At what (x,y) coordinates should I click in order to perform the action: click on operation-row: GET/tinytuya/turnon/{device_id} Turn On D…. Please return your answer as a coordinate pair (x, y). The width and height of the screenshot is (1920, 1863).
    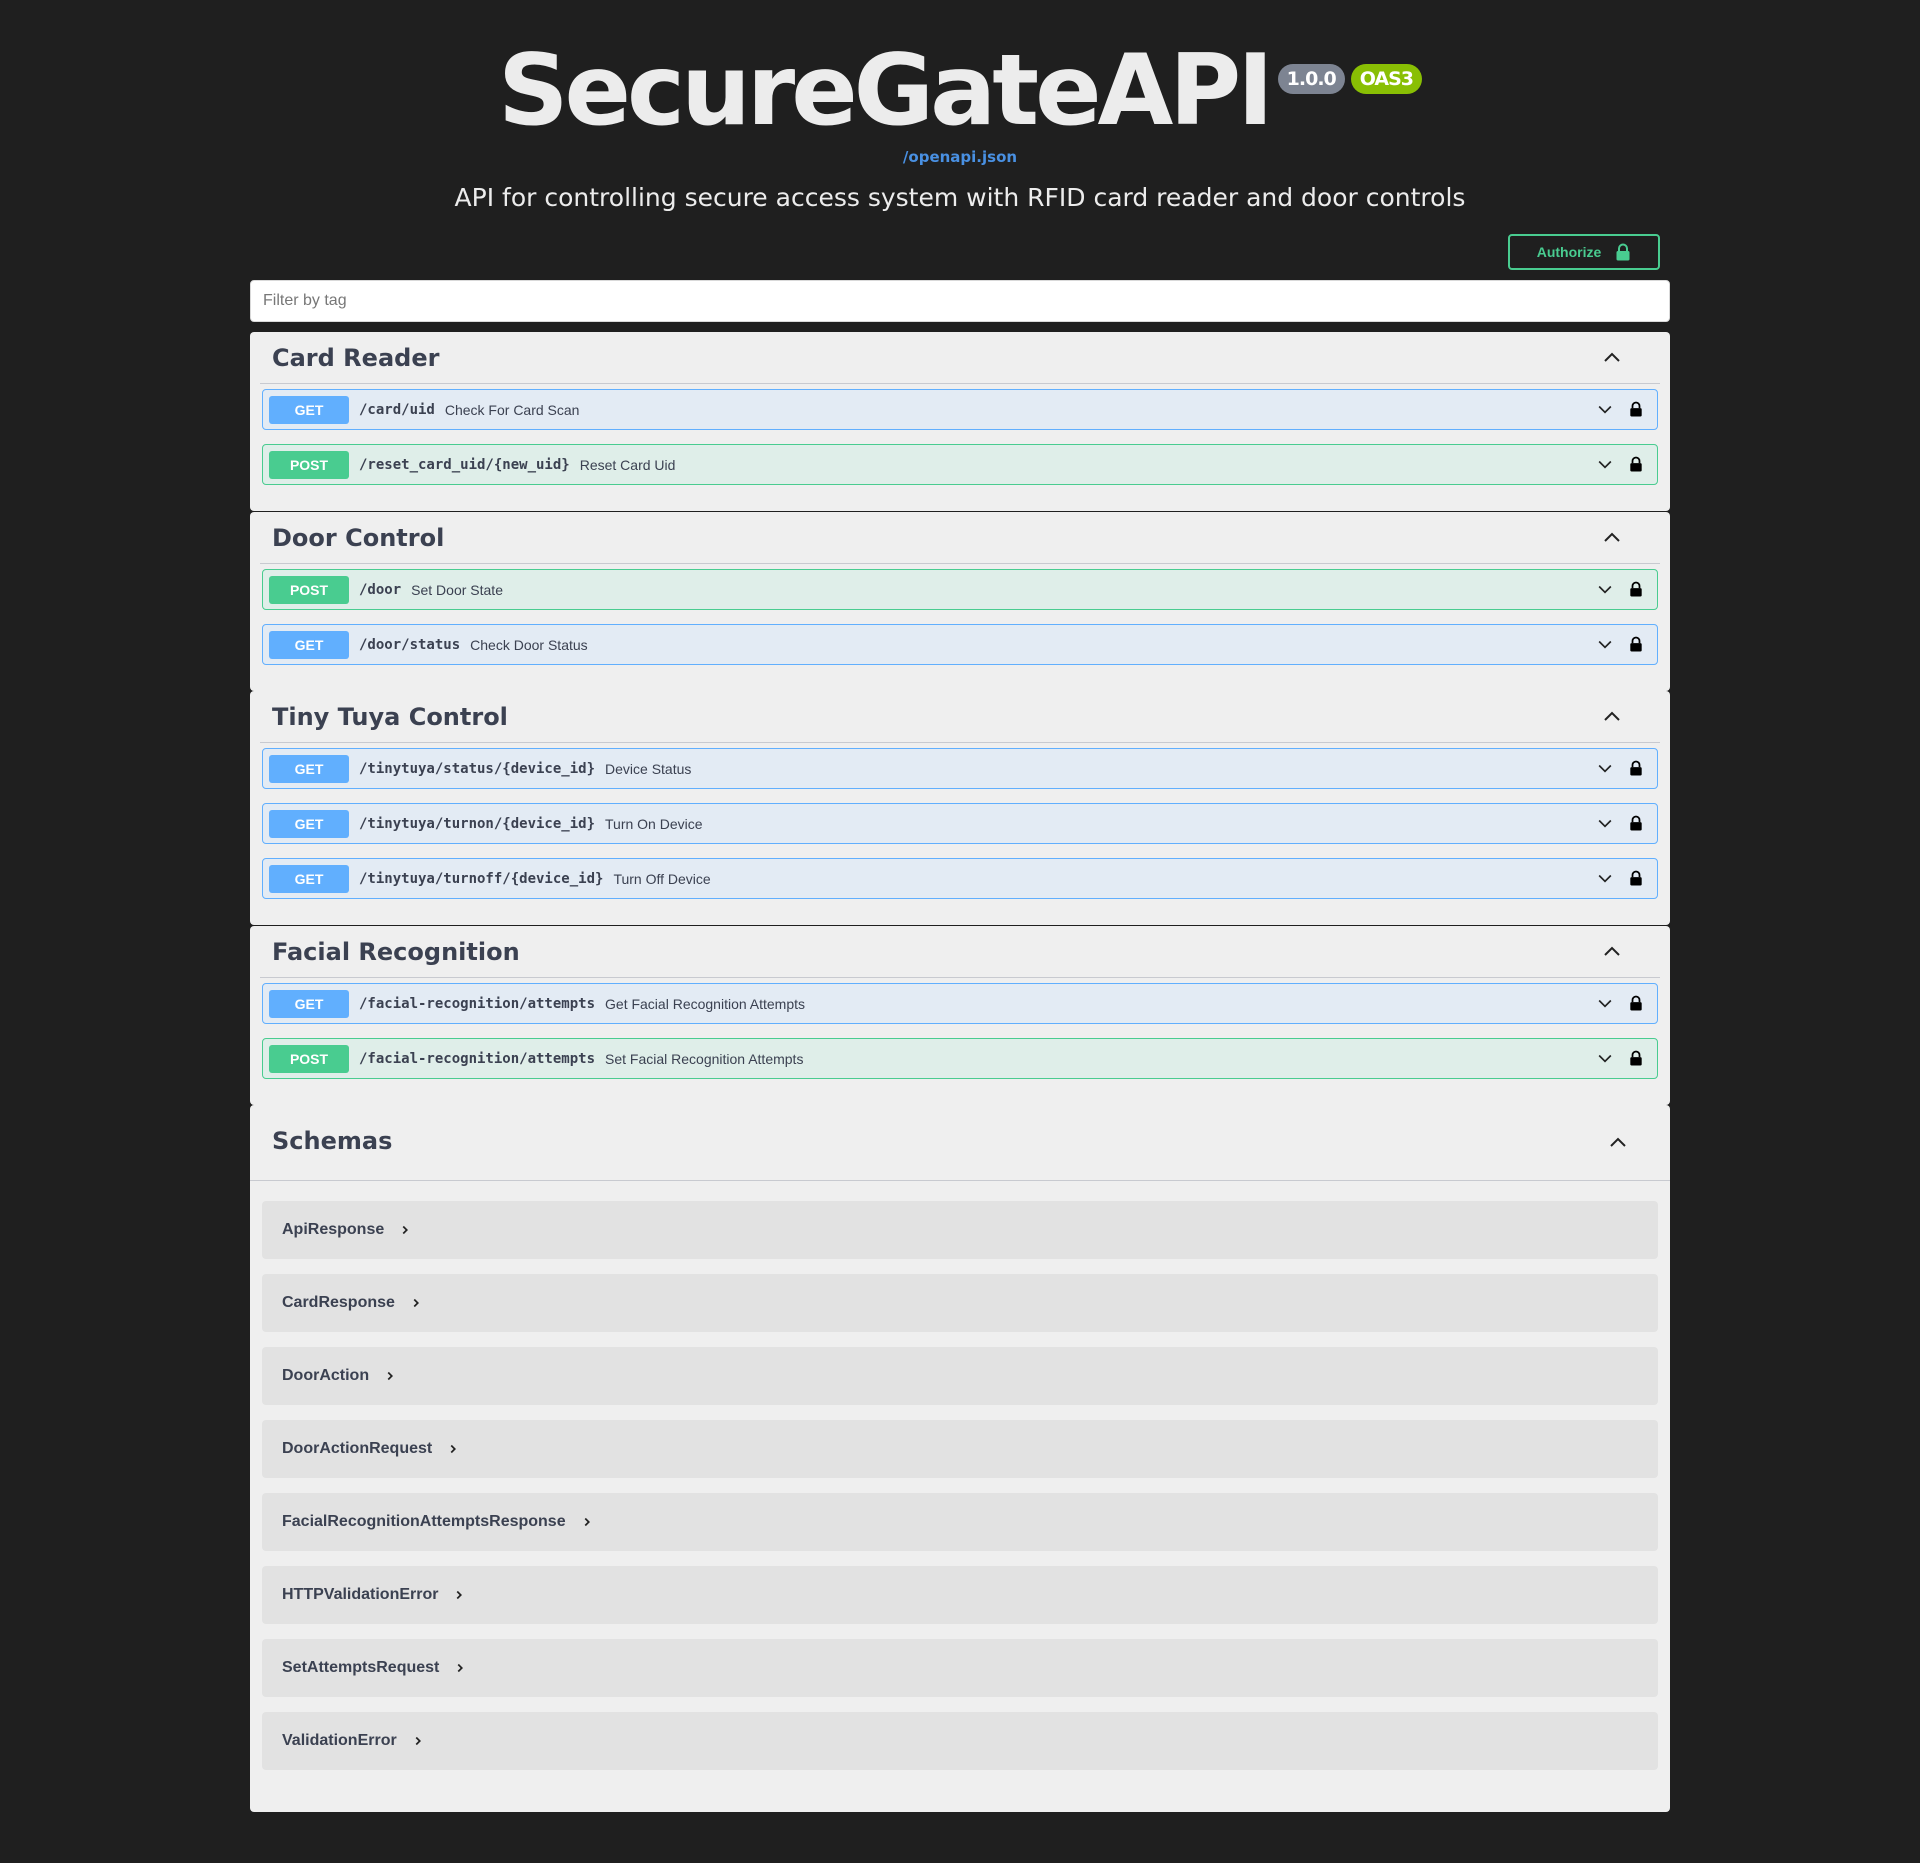
    Looking at the image, I should click on (960, 823).